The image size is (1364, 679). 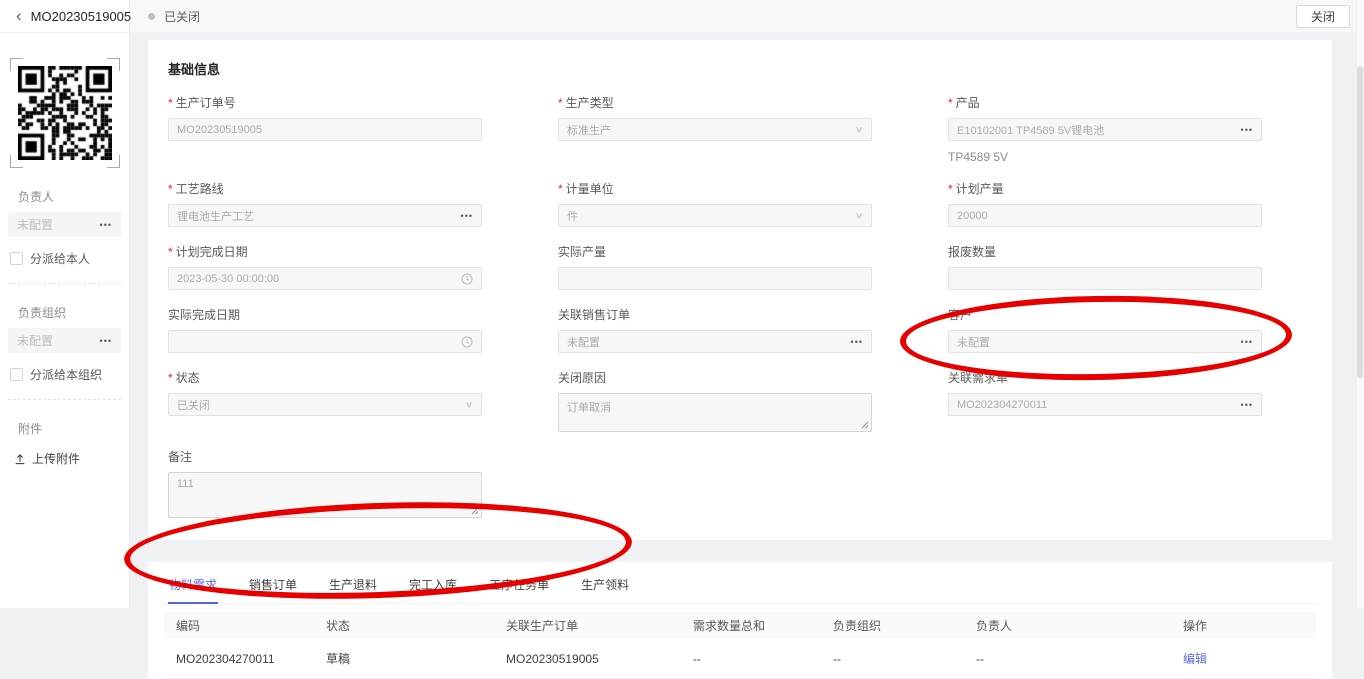 What do you see at coordinates (1105, 404) in the screenshot?
I see `related-demand-order-picker: MO202304270011 •••` at bounding box center [1105, 404].